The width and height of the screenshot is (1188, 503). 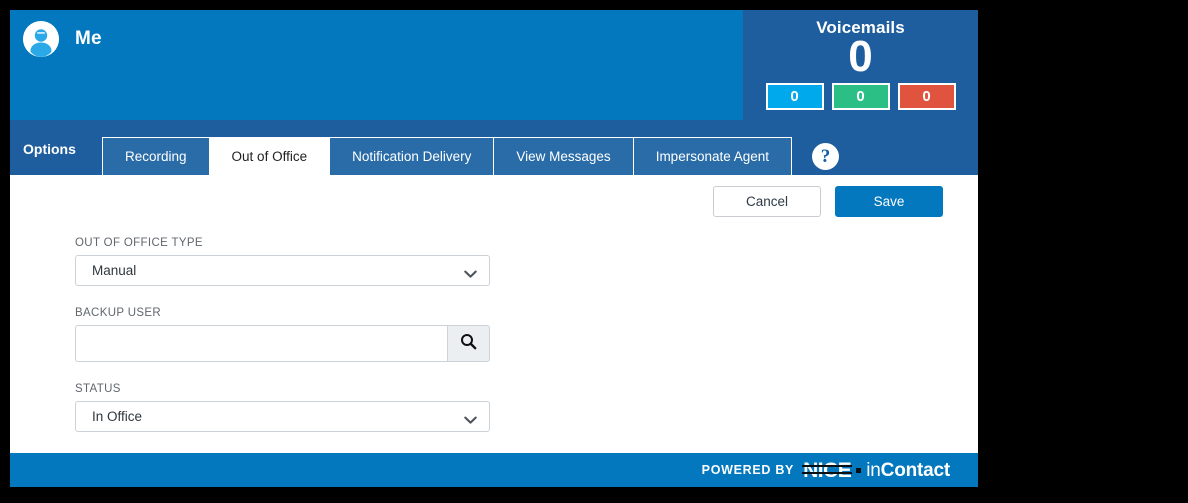 What do you see at coordinates (926, 96) in the screenshot?
I see `voicemail-badge-urgent: 0` at bounding box center [926, 96].